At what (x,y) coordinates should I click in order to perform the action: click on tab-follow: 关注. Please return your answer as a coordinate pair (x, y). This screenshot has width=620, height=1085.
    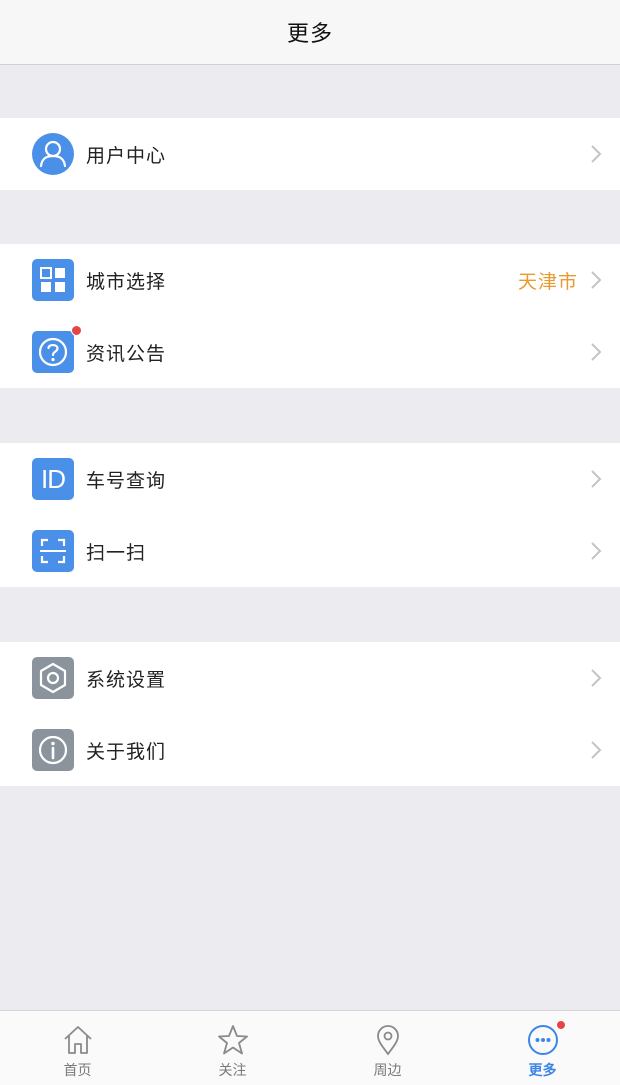
    Looking at the image, I should click on (232, 1048).